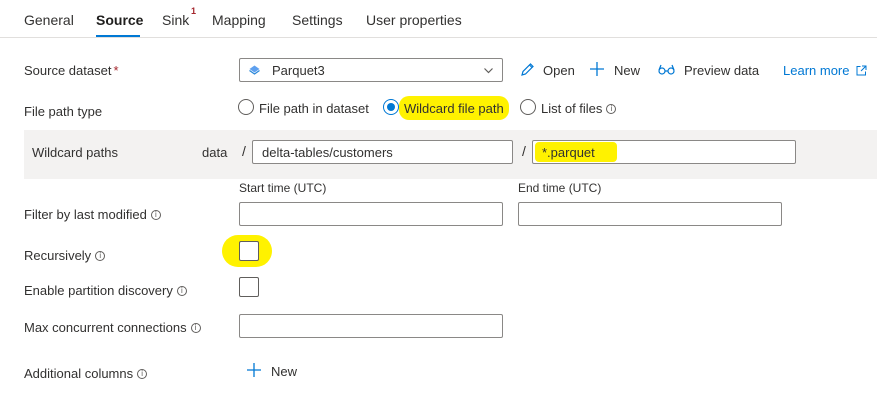  Describe the element at coordinates (559, 70) in the screenshot. I see `open-label: Open` at that location.